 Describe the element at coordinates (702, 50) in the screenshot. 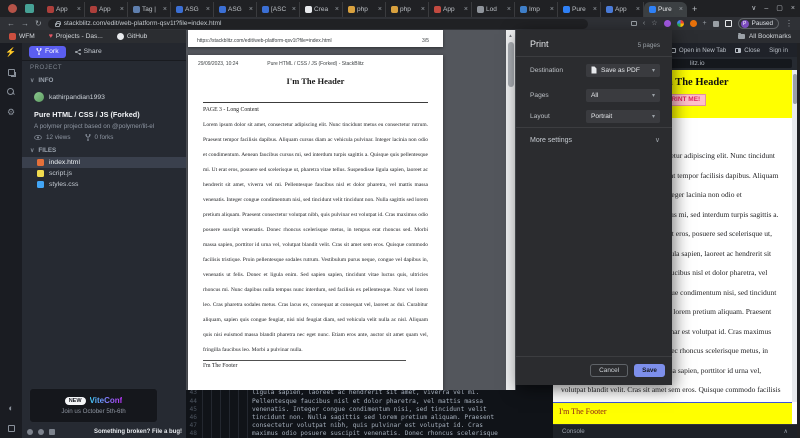

I see `open-in-new-tab-label: Open in New Tab` at that location.